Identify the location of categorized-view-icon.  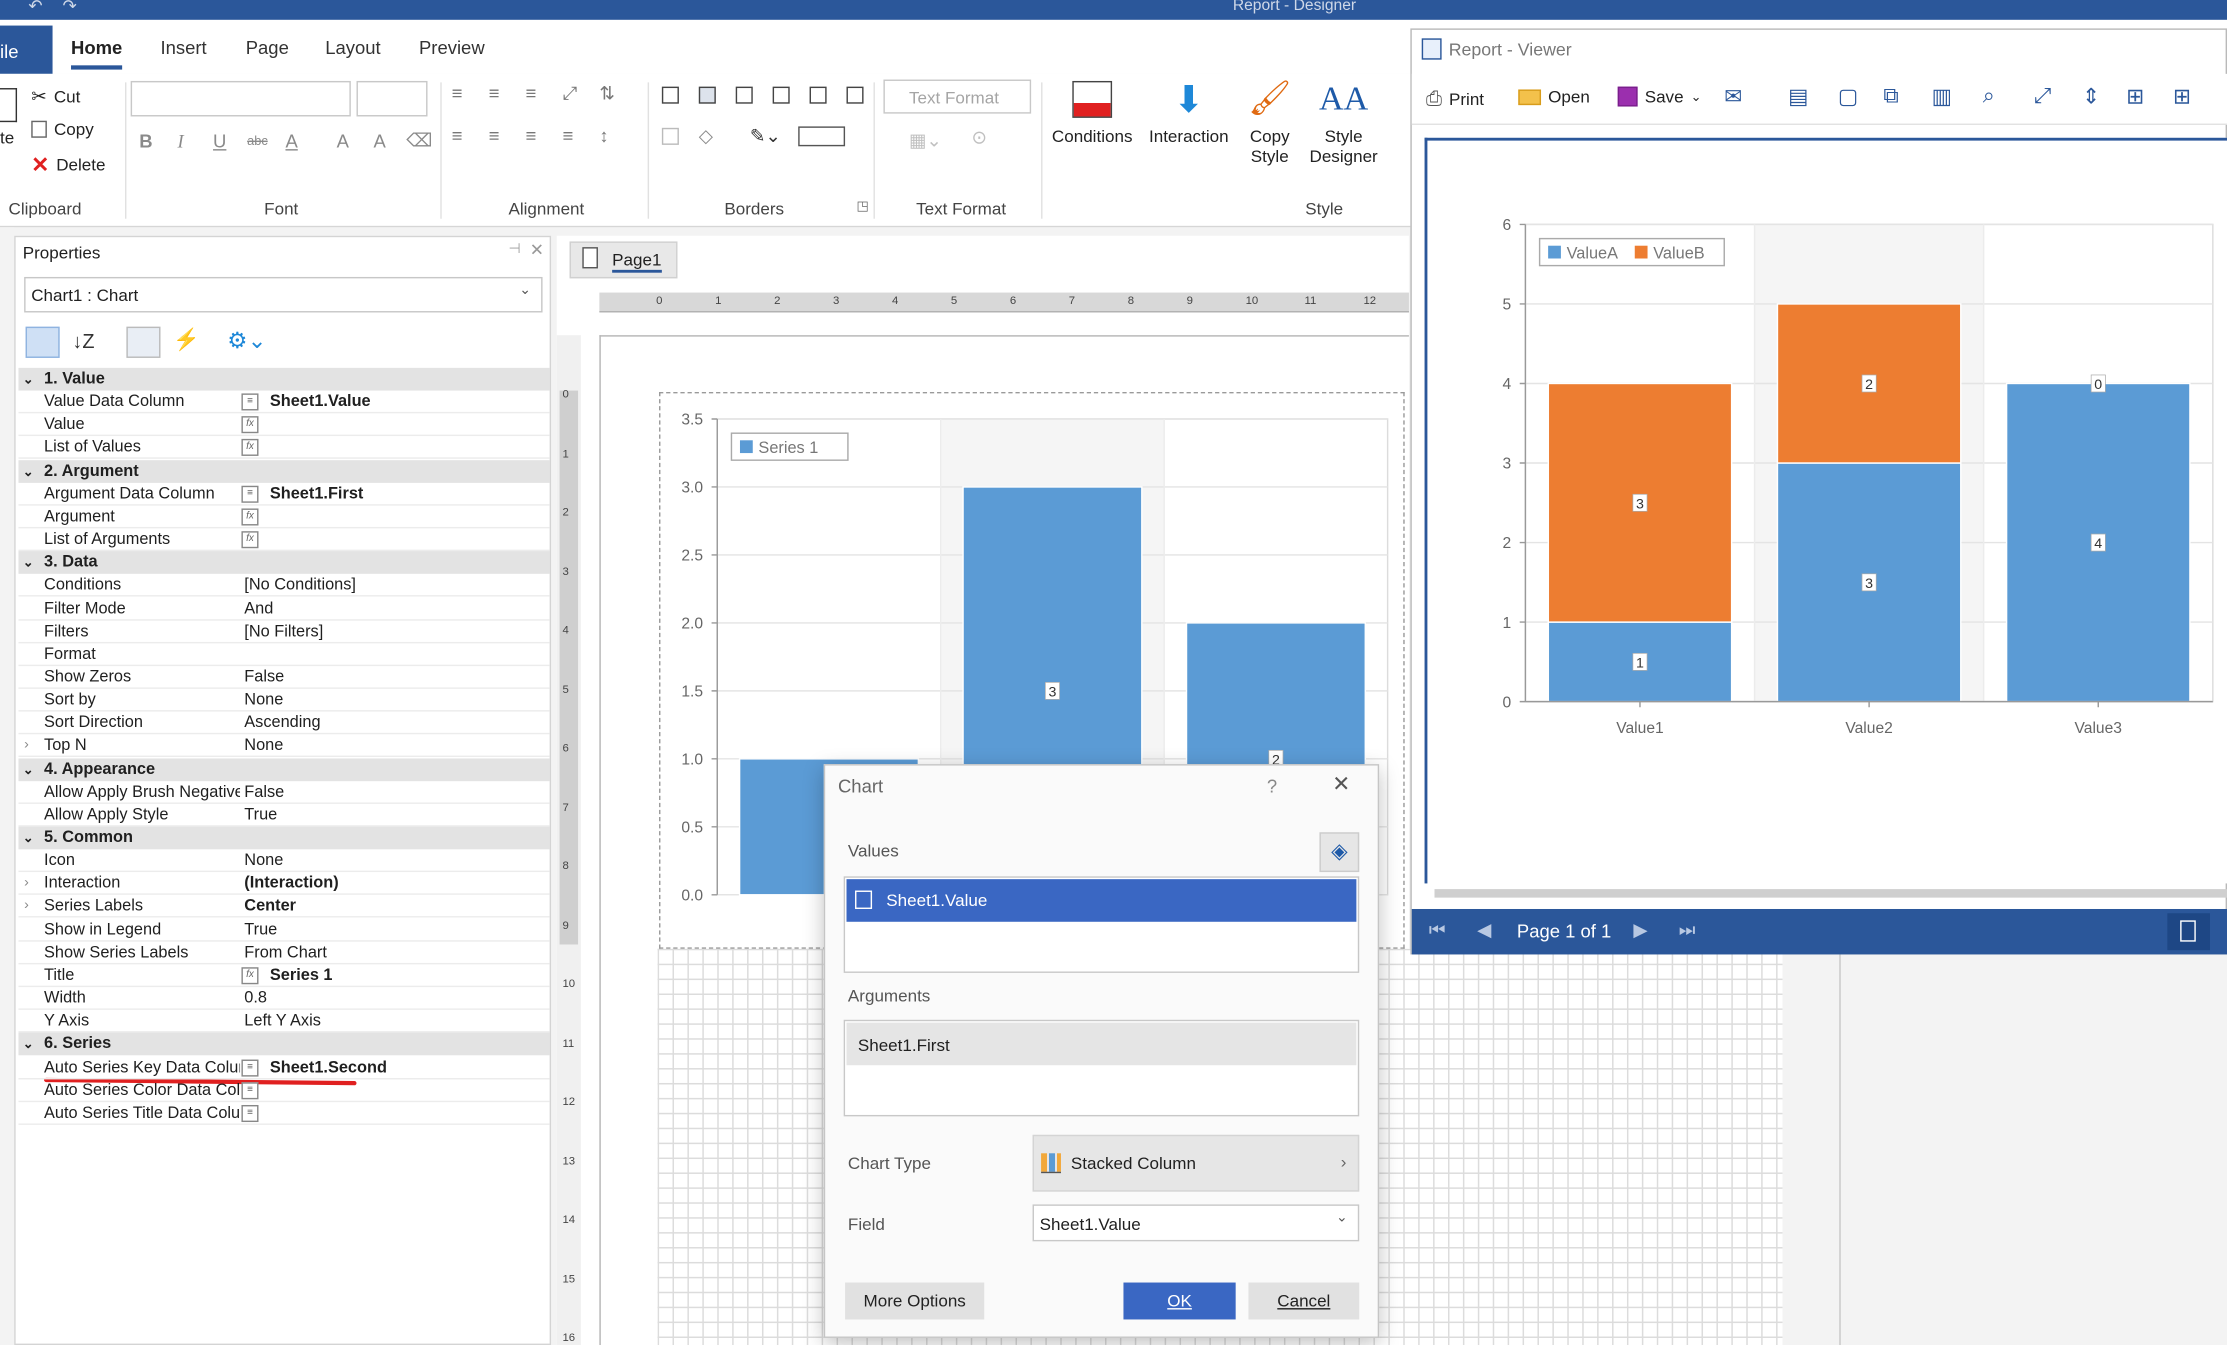
(42, 342).